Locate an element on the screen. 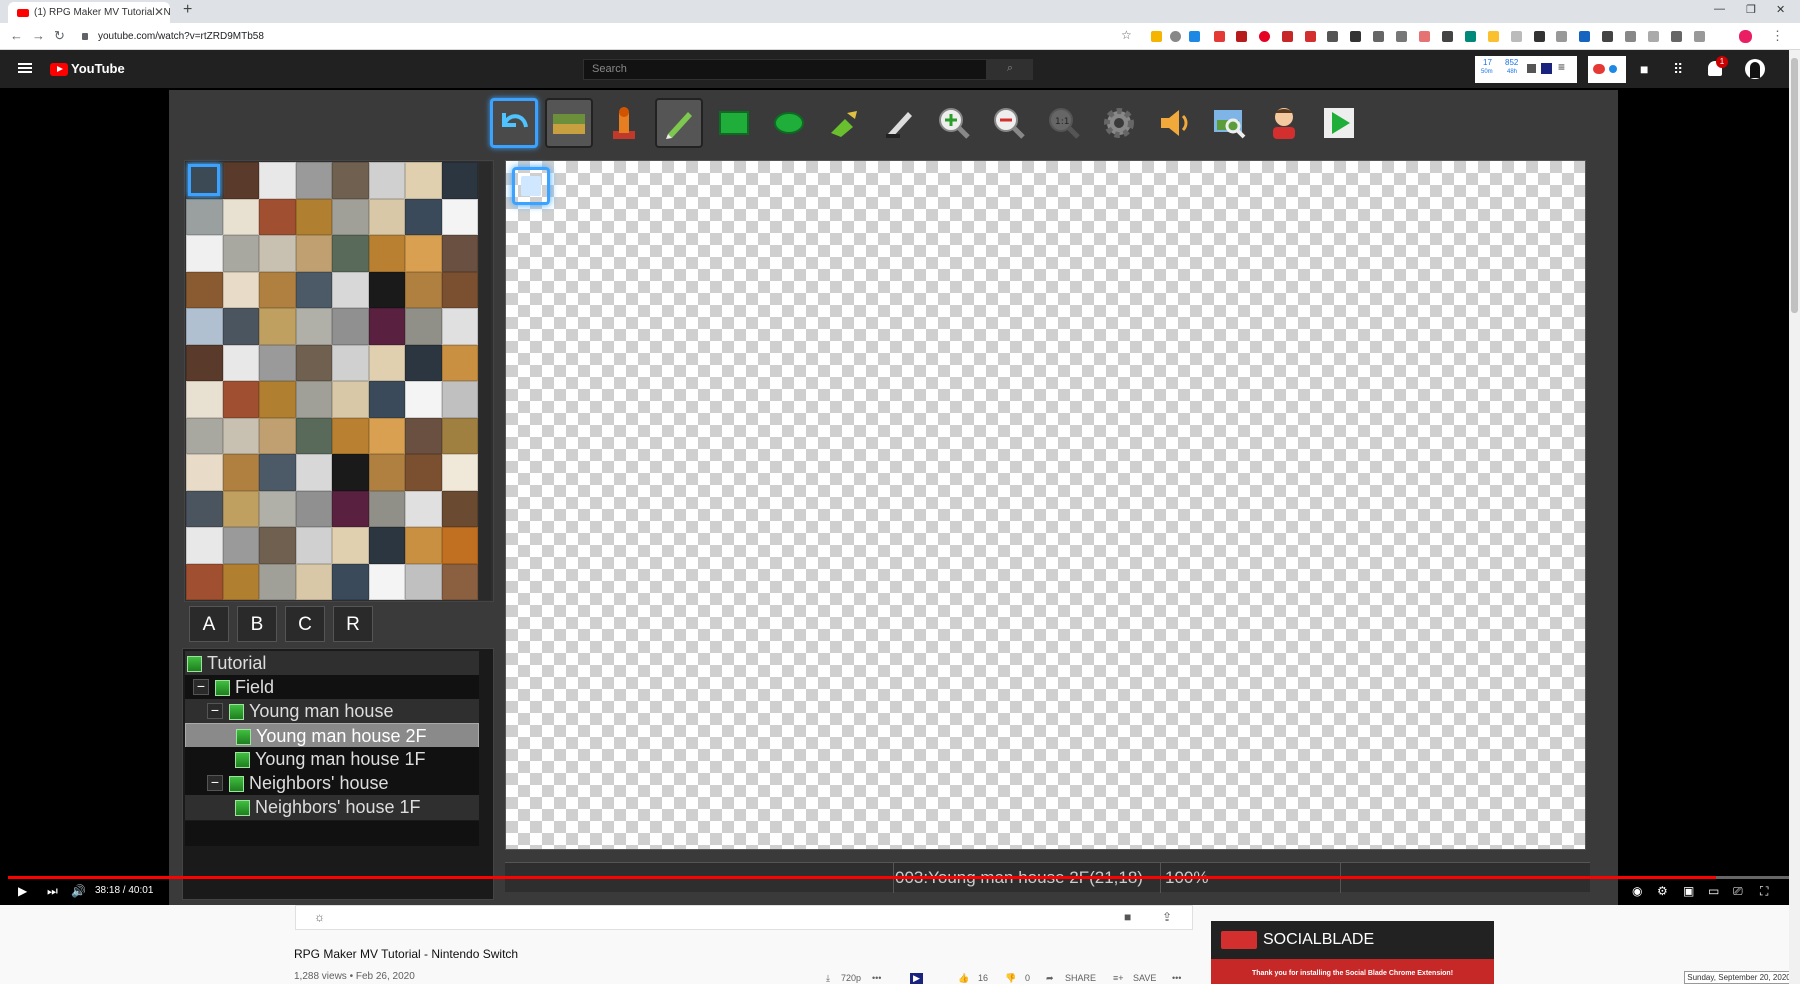 This screenshot has height=984, width=1800. dislike-icon: 👎 is located at coordinates (1010, 978).